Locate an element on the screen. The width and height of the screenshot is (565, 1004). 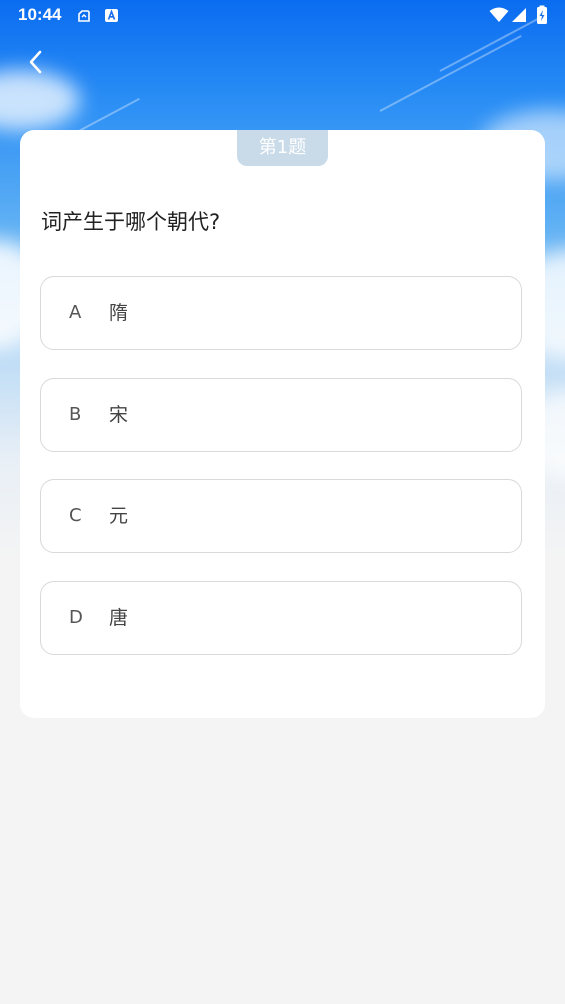
option-letter: D is located at coordinates (76, 617).